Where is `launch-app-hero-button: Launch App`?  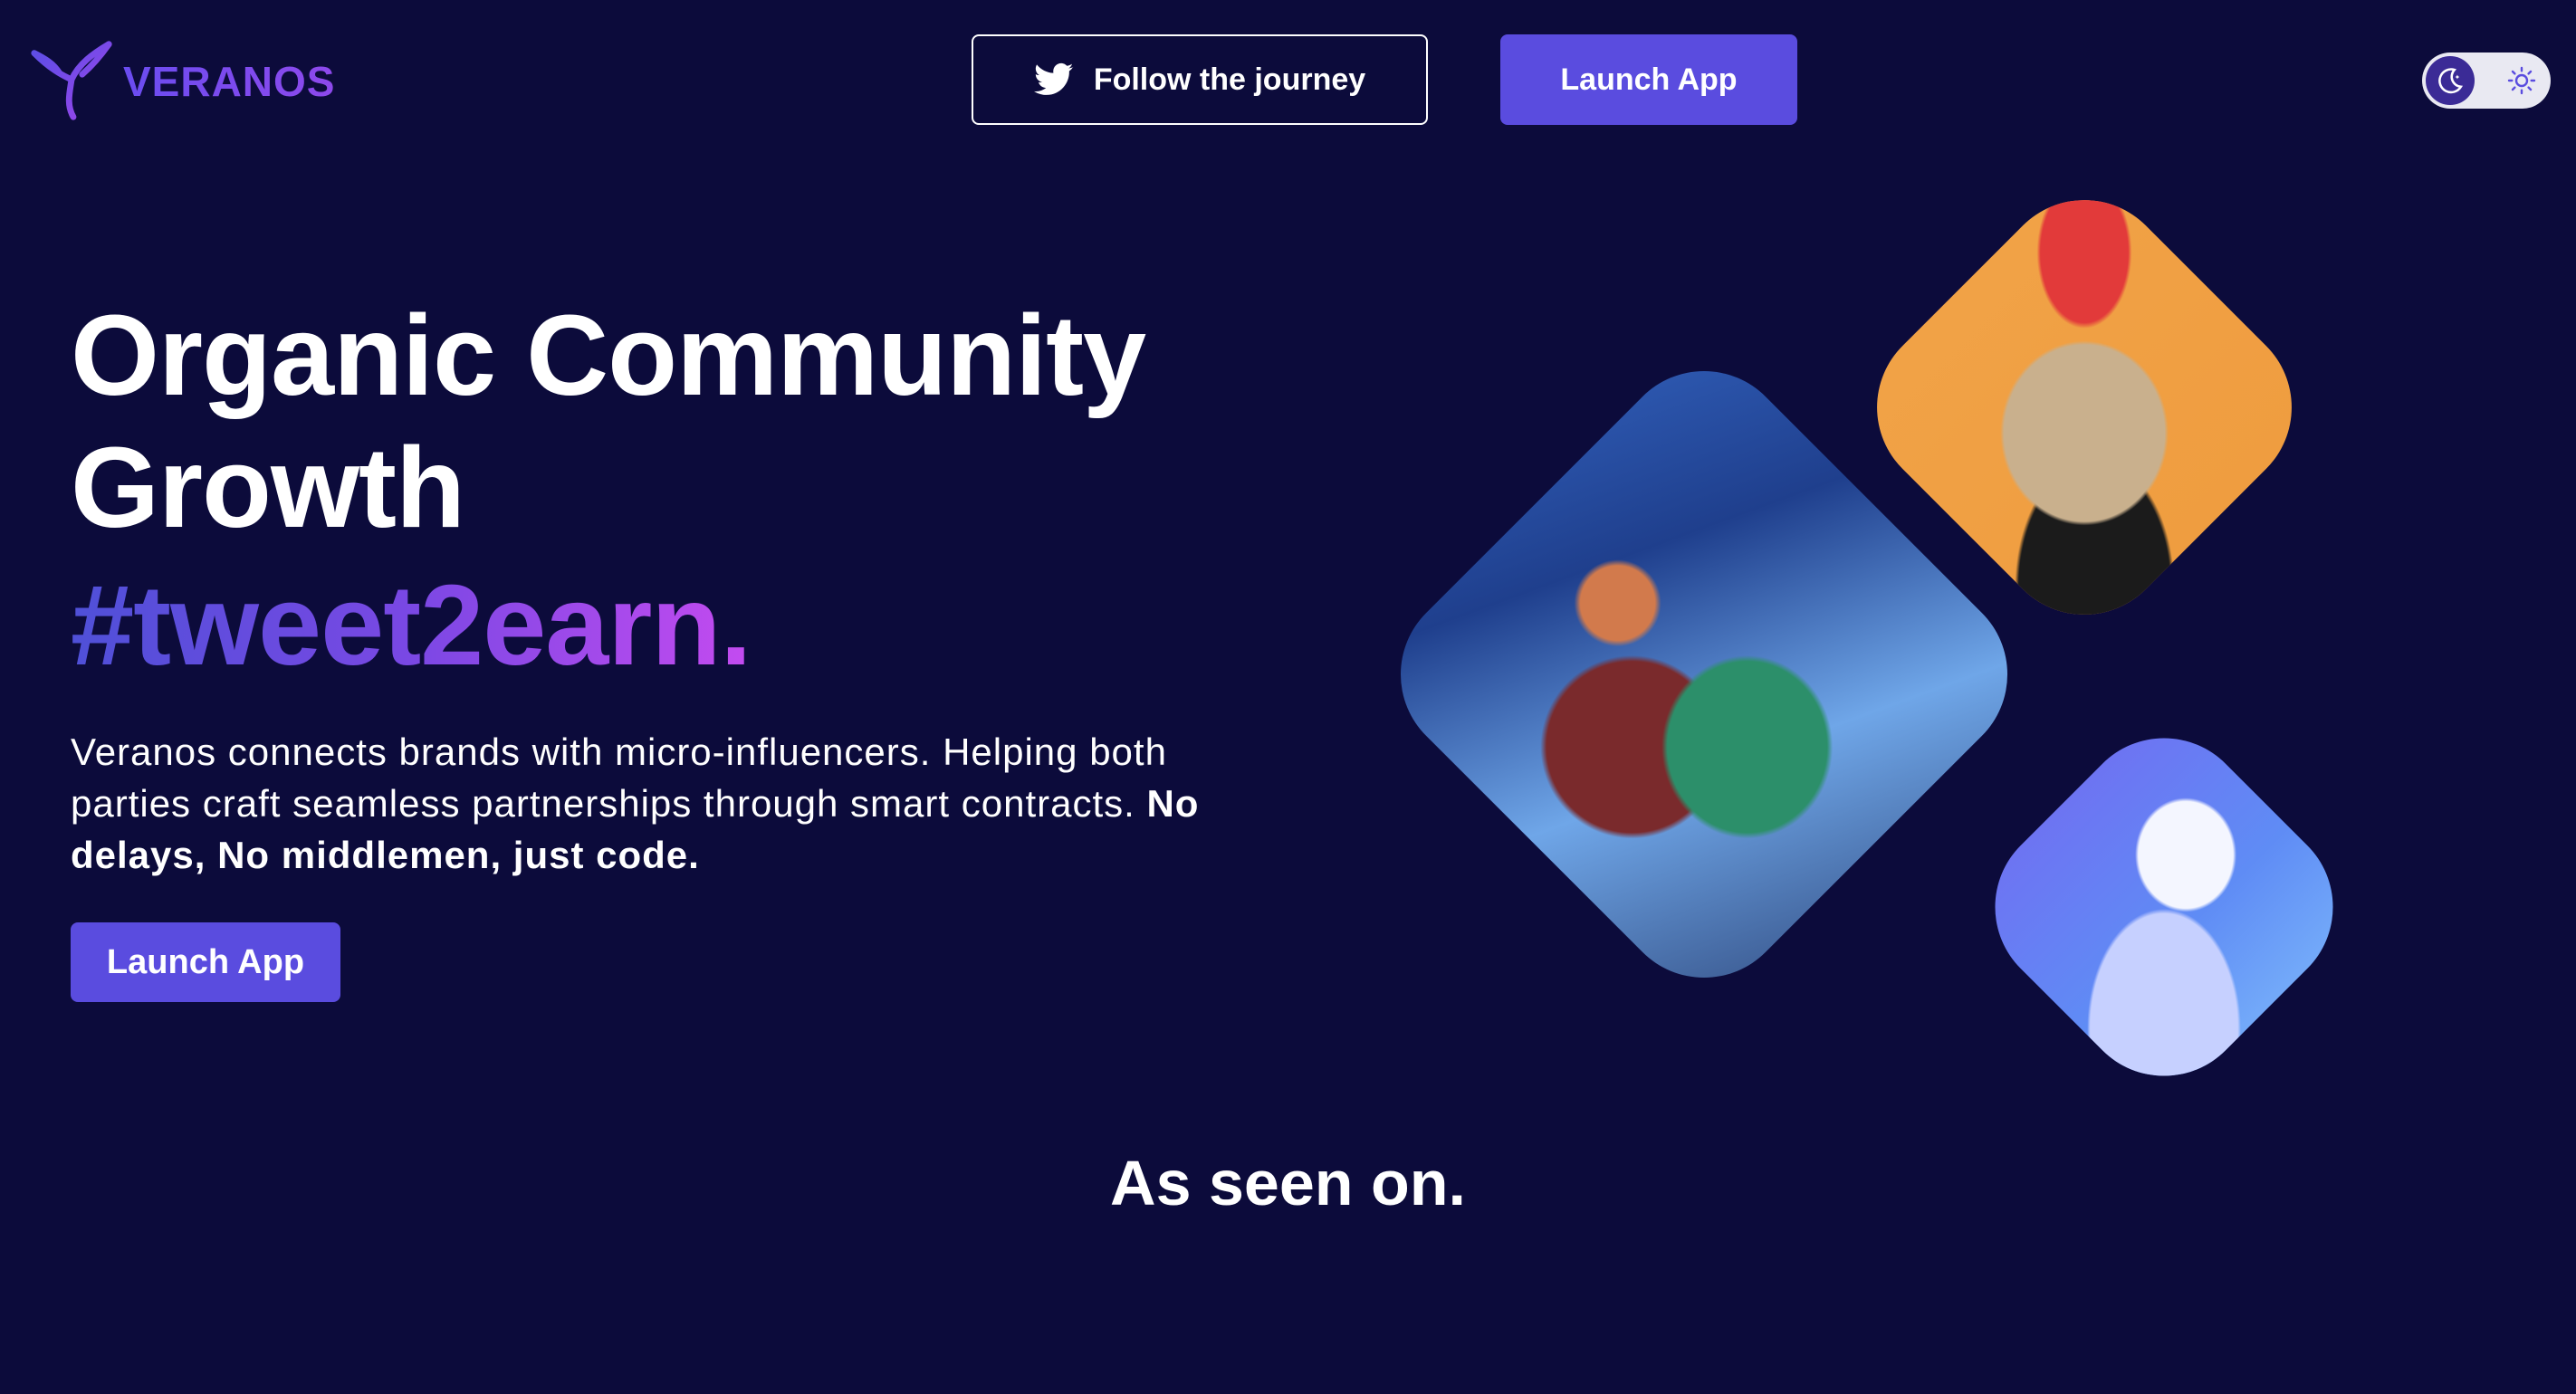
launch-app-hero-button: Launch App is located at coordinates (205, 962).